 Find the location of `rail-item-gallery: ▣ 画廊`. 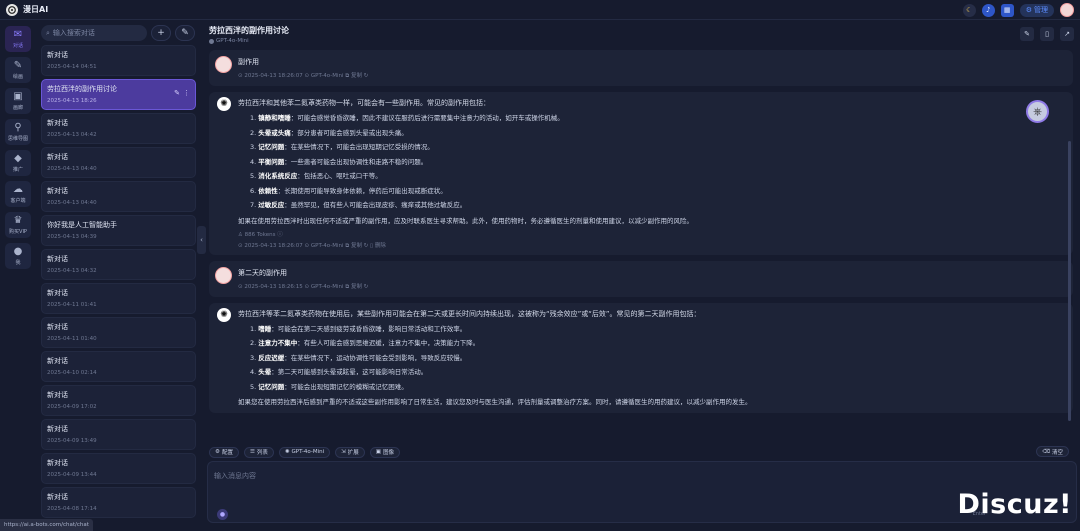

rail-item-gallery: ▣ 画廊 is located at coordinates (18, 101).